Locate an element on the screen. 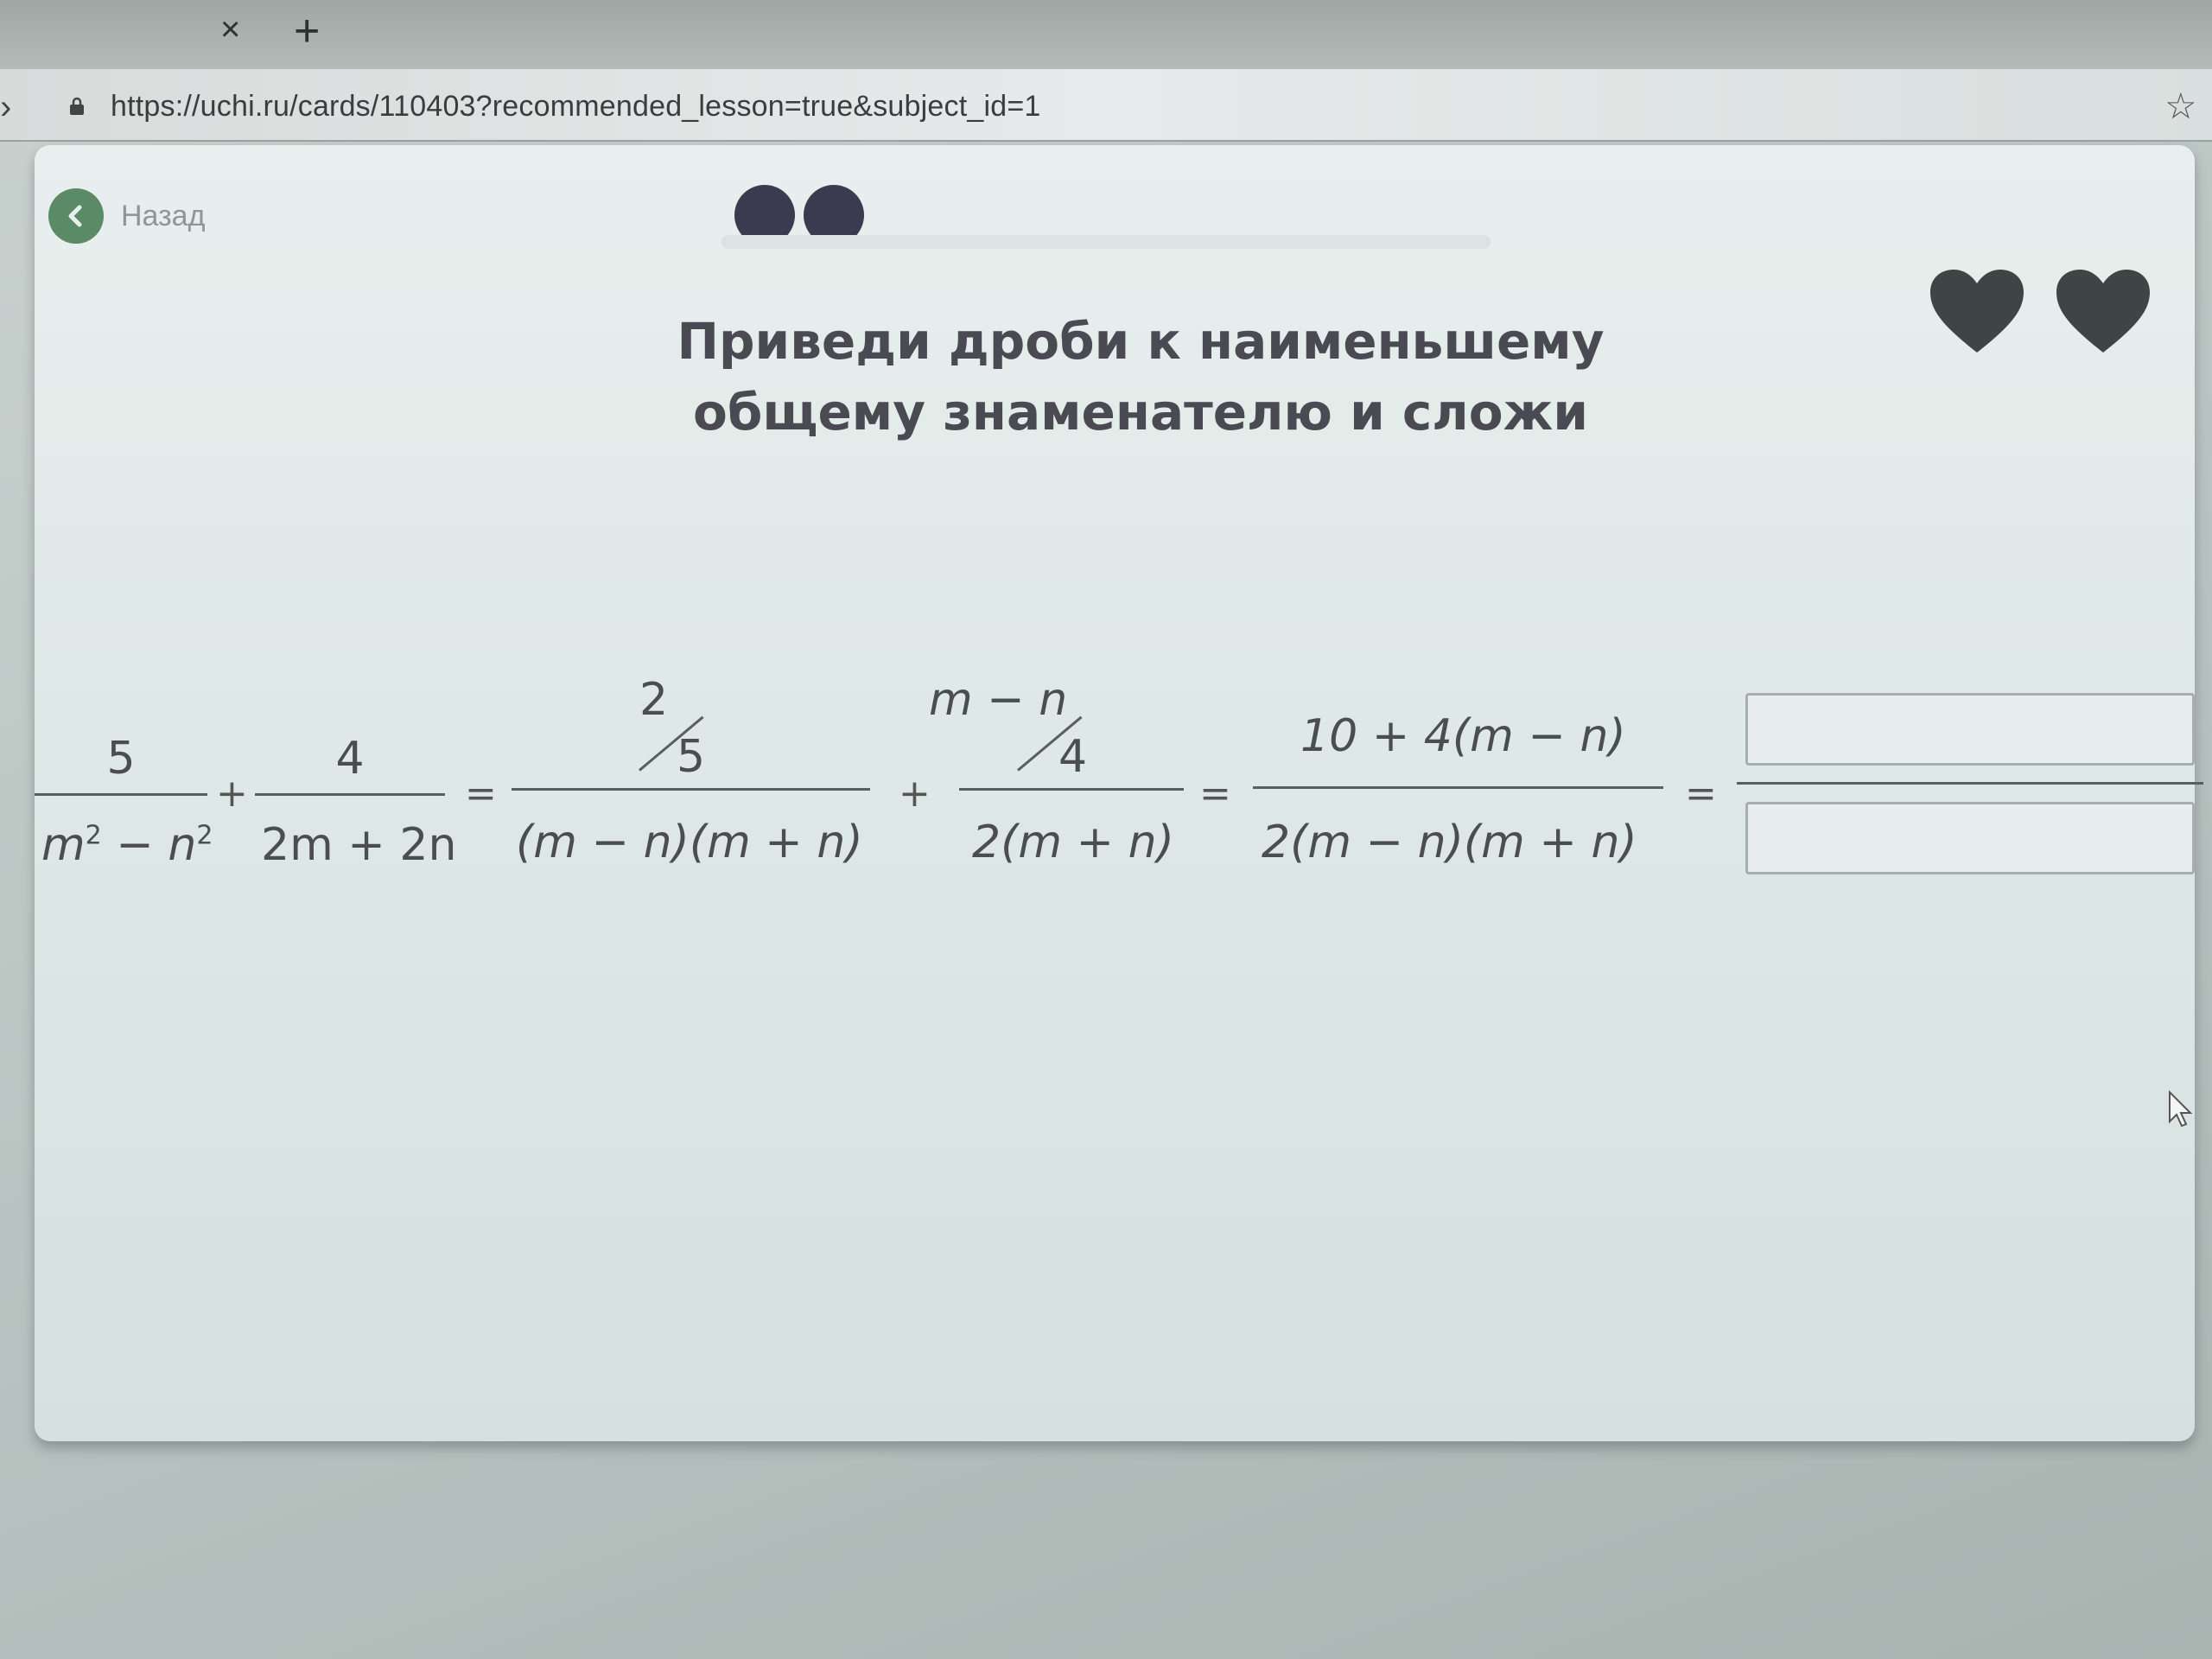 The width and height of the screenshot is (2212, 1659). mouse-cursor-icon is located at coordinates (2181, 1109).